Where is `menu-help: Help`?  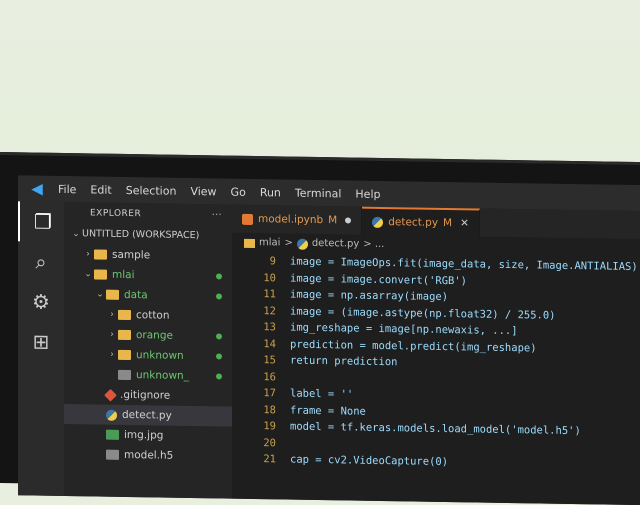
menu-help: Help is located at coordinates (367, 193).